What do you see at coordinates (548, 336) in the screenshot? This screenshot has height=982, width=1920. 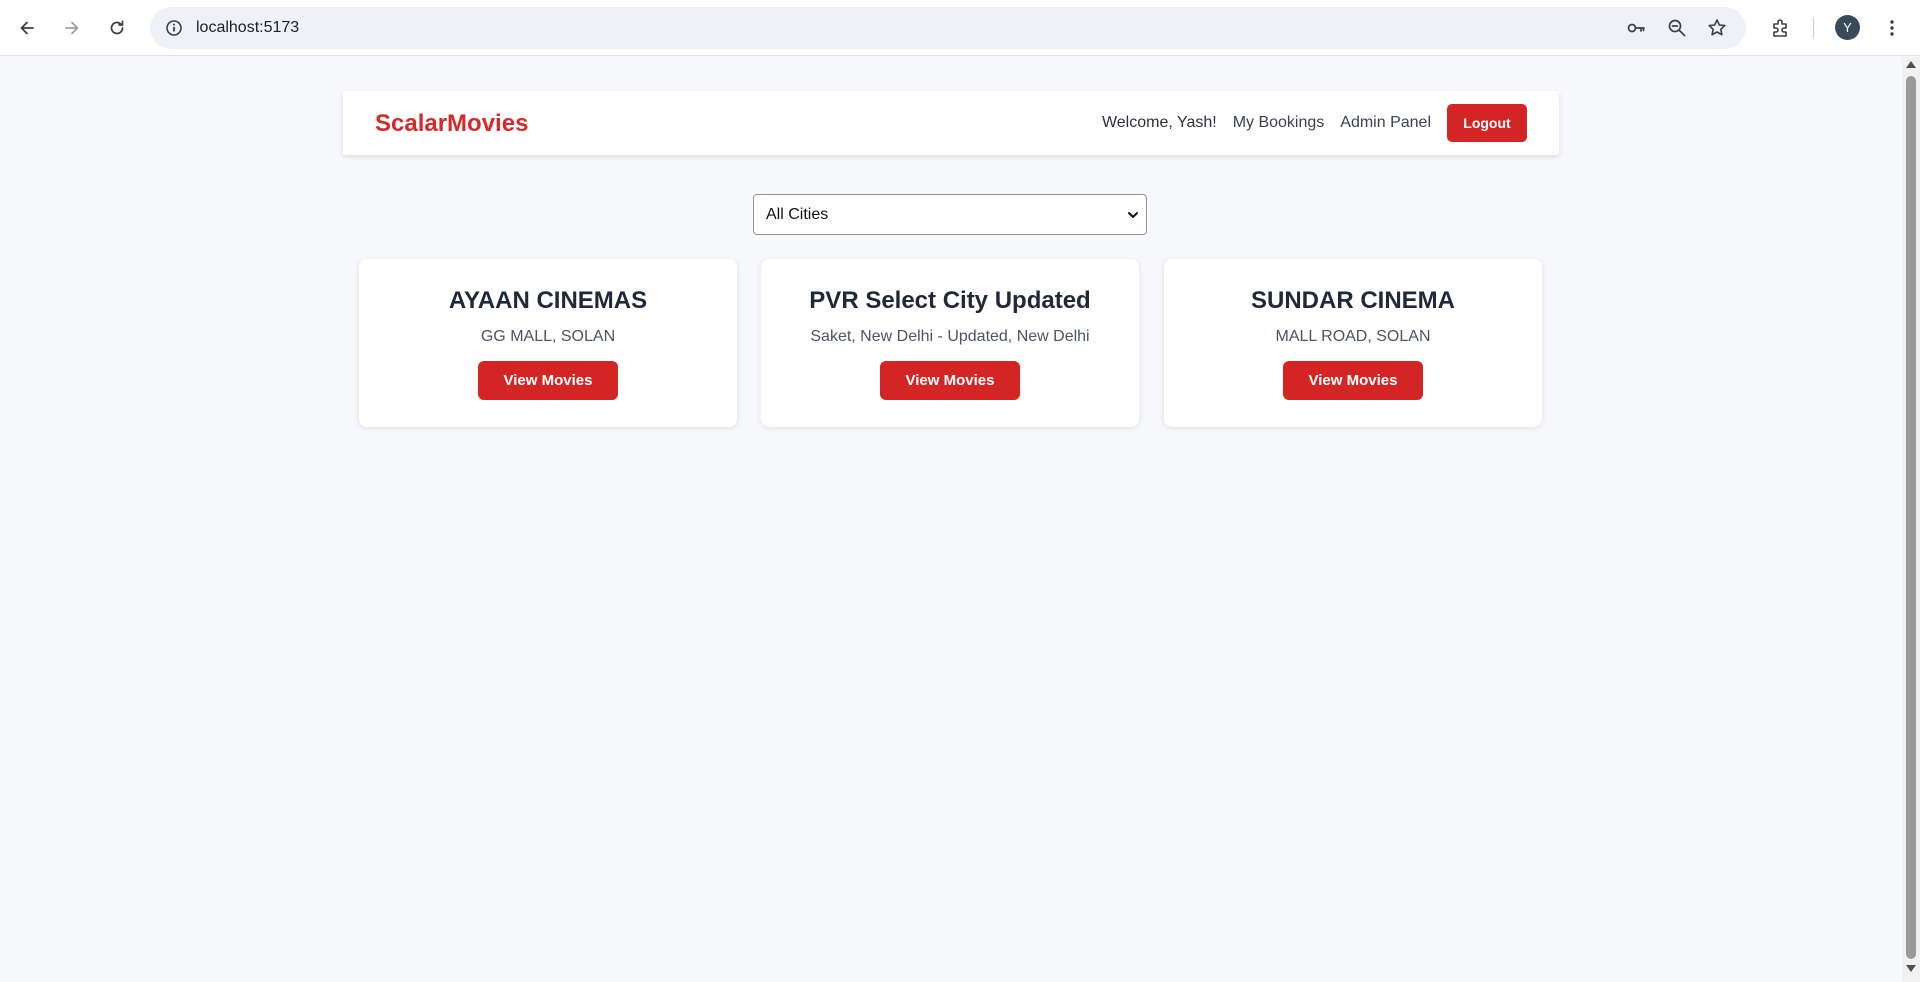 I see `theatre-location: GG MALL, SOLAN` at bounding box center [548, 336].